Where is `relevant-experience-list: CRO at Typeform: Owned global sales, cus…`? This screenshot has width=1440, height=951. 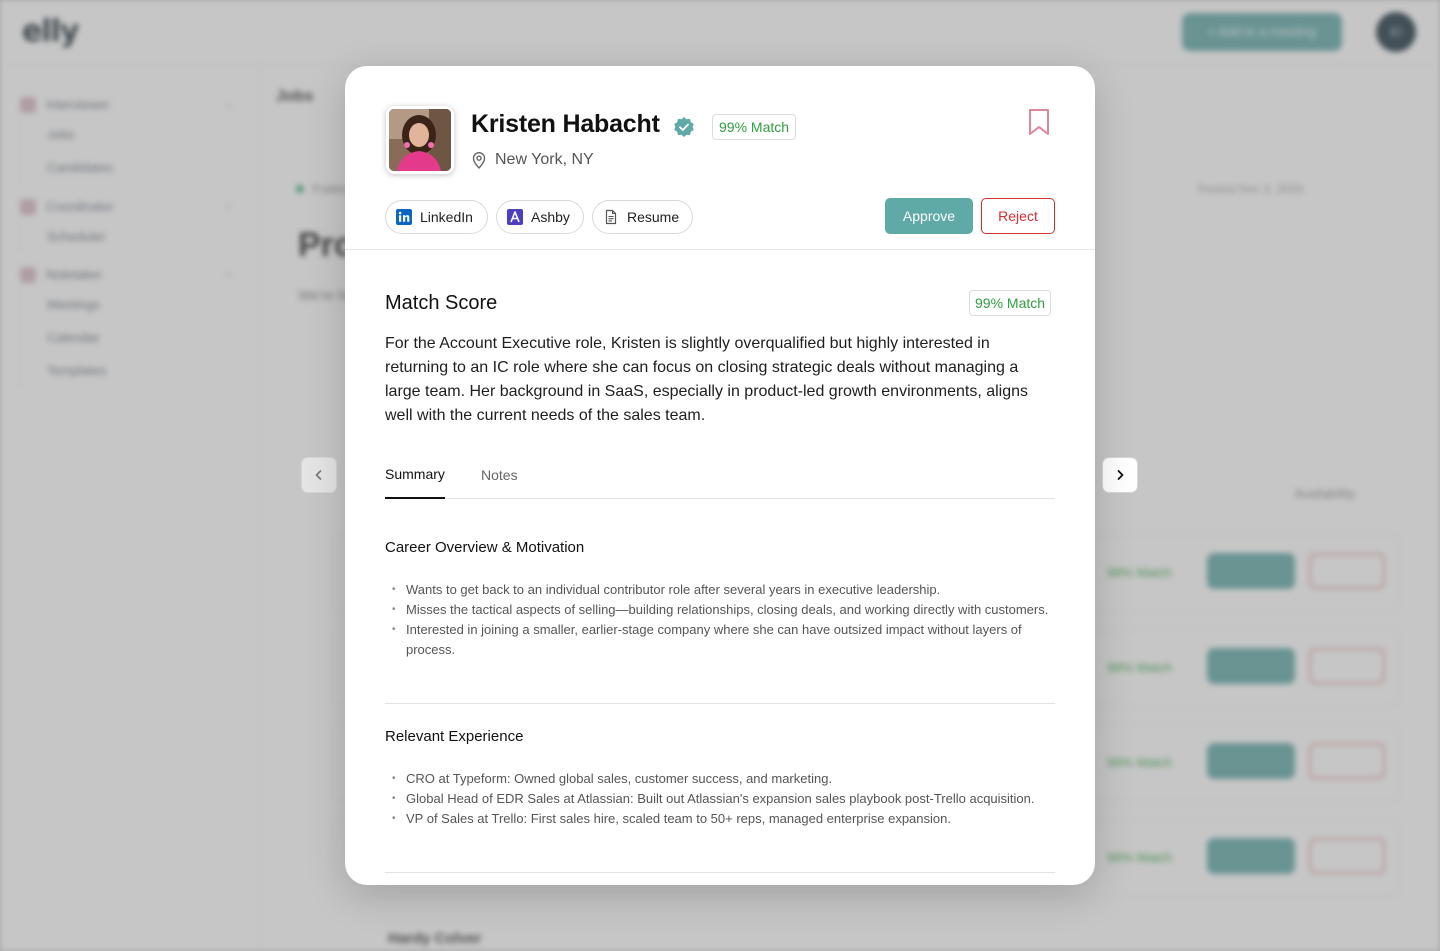 relevant-experience-list: CRO at Typeform: Owned global sales, cus… is located at coordinates (720, 799).